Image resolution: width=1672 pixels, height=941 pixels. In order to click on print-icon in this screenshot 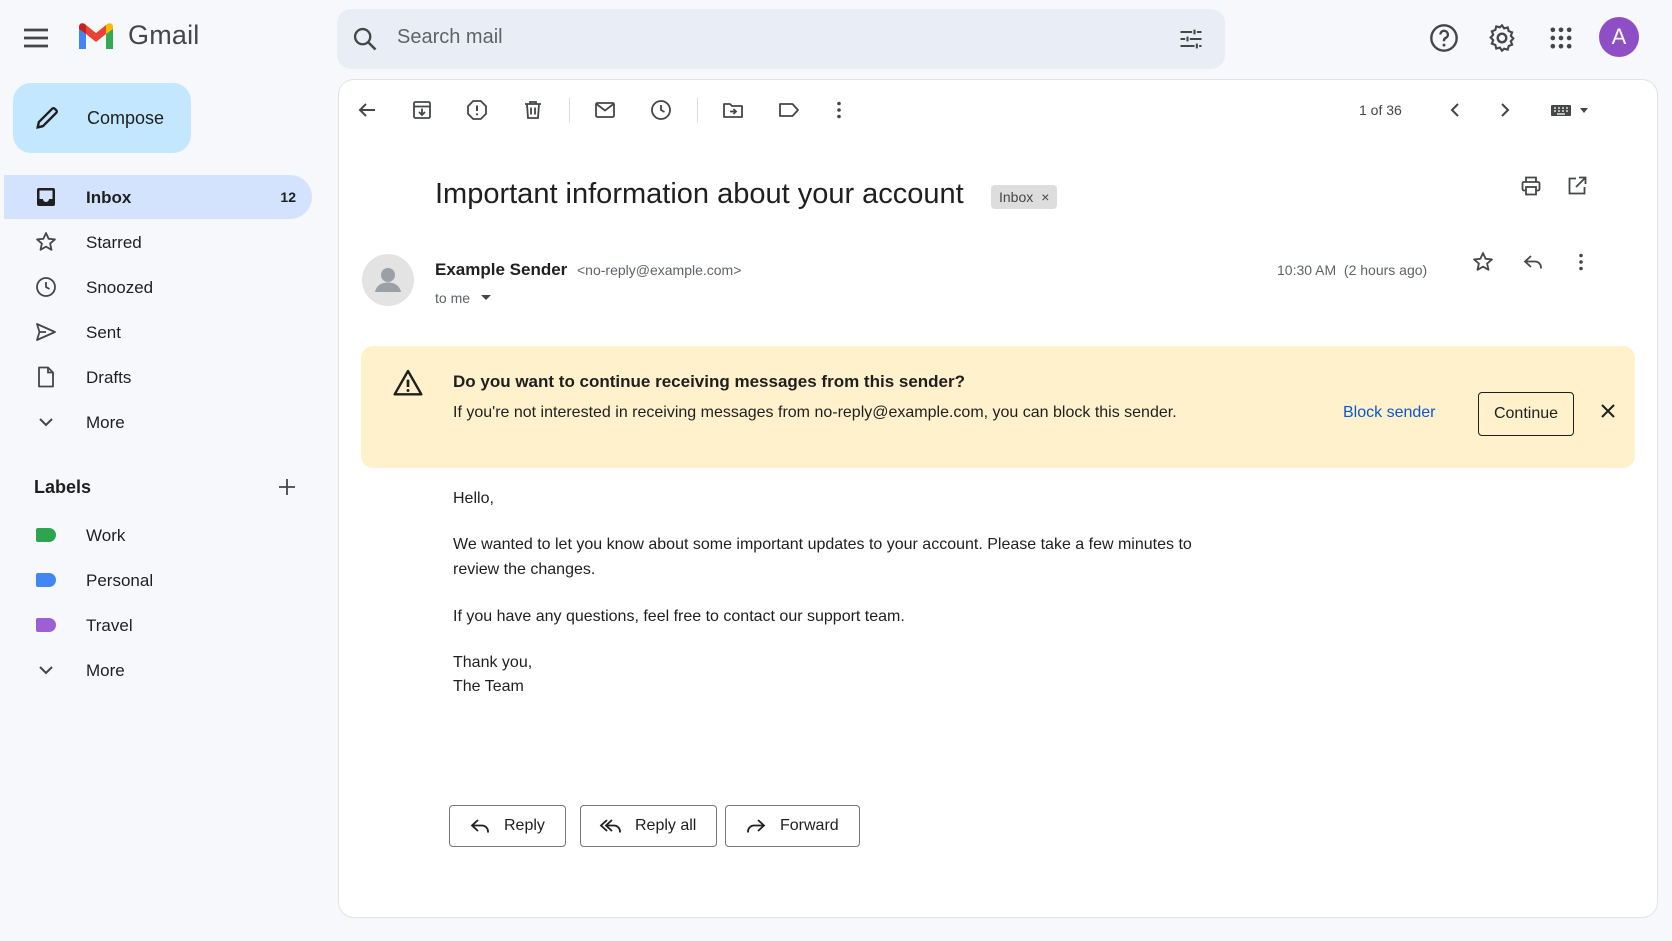, I will do `click(1531, 186)`.